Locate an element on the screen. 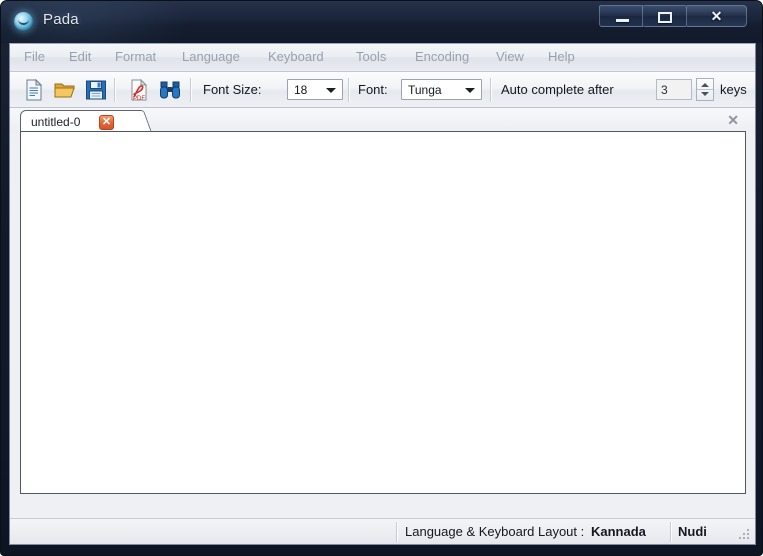 This screenshot has width=763, height=556. pada-app-icon is located at coordinates (23, 21).